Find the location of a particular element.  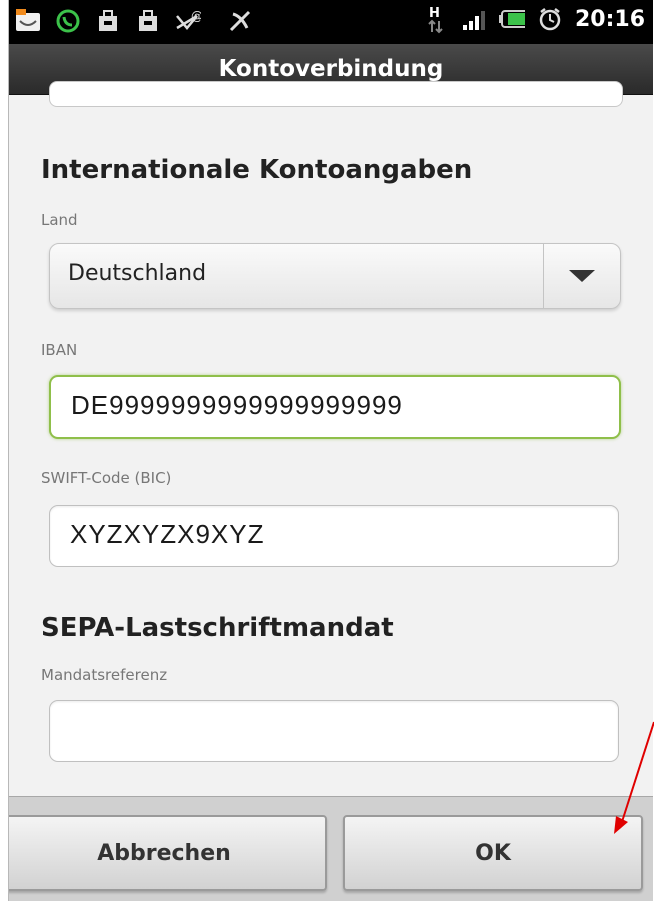

country-value: Deutschland is located at coordinates (137, 273).